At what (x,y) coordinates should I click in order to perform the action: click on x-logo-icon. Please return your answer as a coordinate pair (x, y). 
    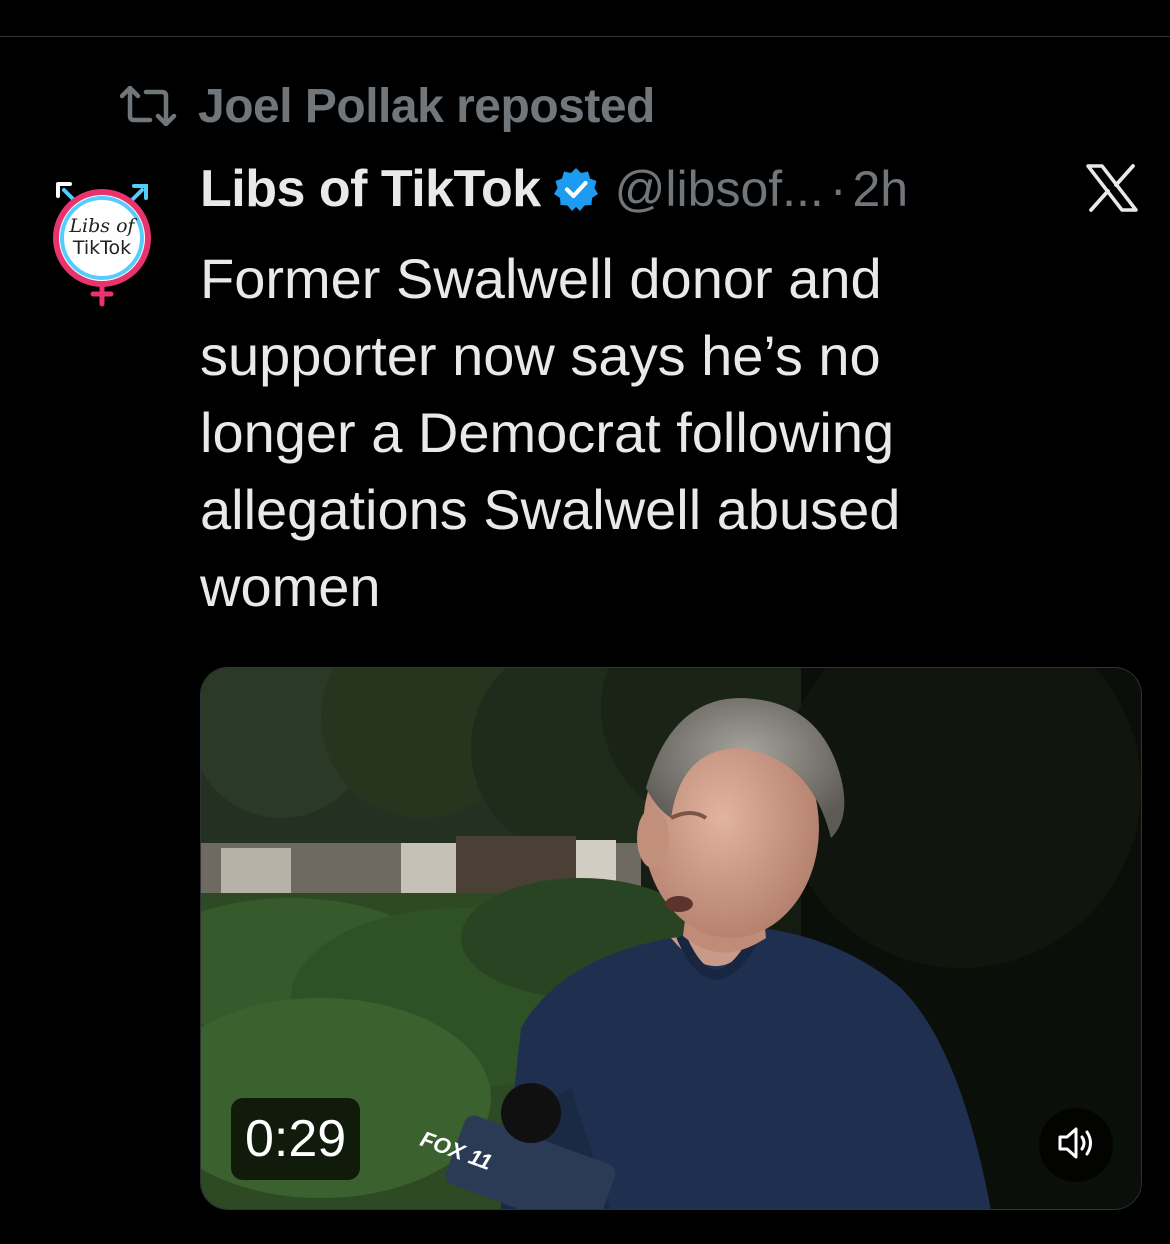
    Looking at the image, I should click on (1112, 188).